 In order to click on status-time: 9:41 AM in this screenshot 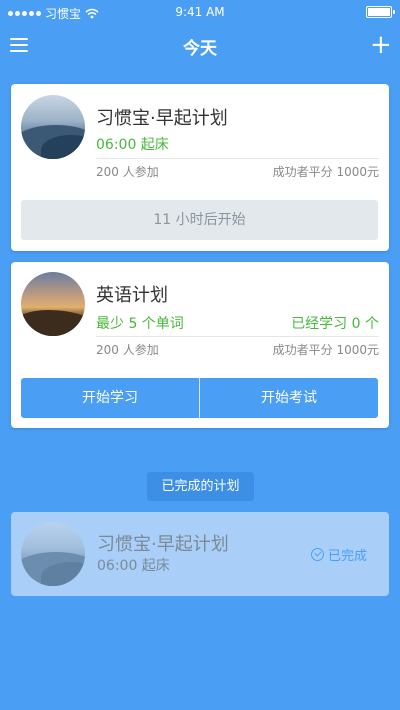, I will do `click(200, 12)`.